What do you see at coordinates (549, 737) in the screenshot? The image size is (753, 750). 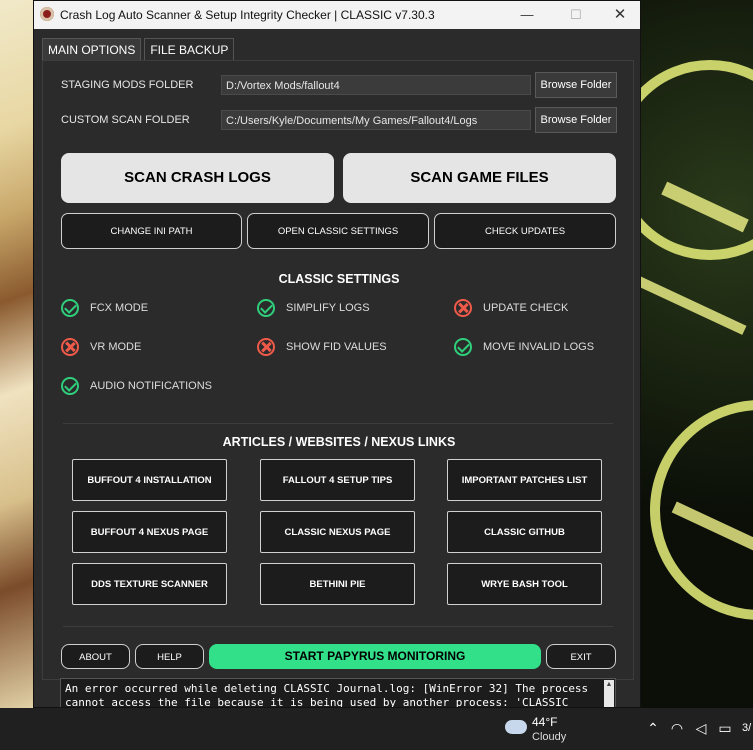 I see `weather-condition: Cloudy` at bounding box center [549, 737].